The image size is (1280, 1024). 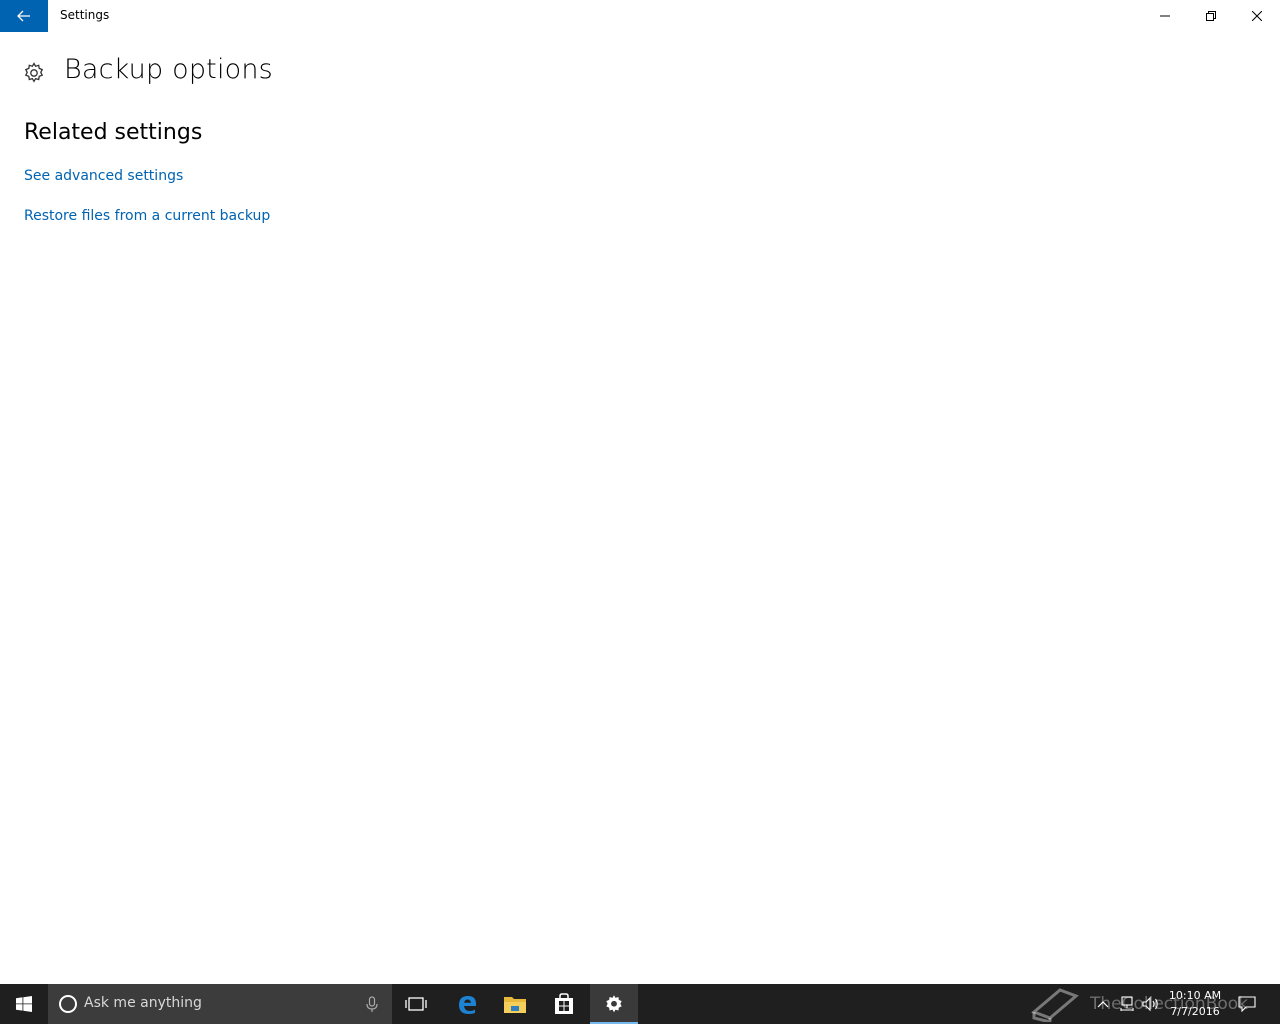 I want to click on edge-icon, so click(x=467, y=1005).